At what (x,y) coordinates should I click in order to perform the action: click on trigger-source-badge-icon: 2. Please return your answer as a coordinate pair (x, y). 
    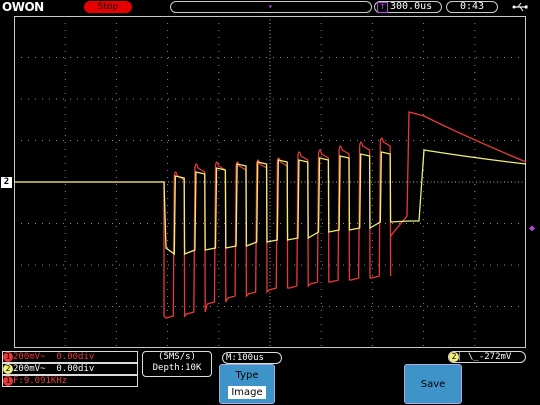
    Looking at the image, I should click on (454, 357).